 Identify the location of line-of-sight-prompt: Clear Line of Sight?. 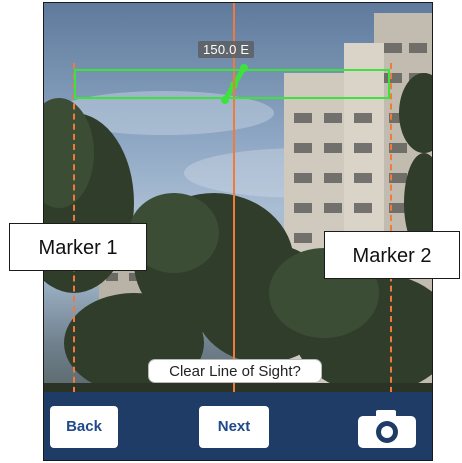
(235, 371).